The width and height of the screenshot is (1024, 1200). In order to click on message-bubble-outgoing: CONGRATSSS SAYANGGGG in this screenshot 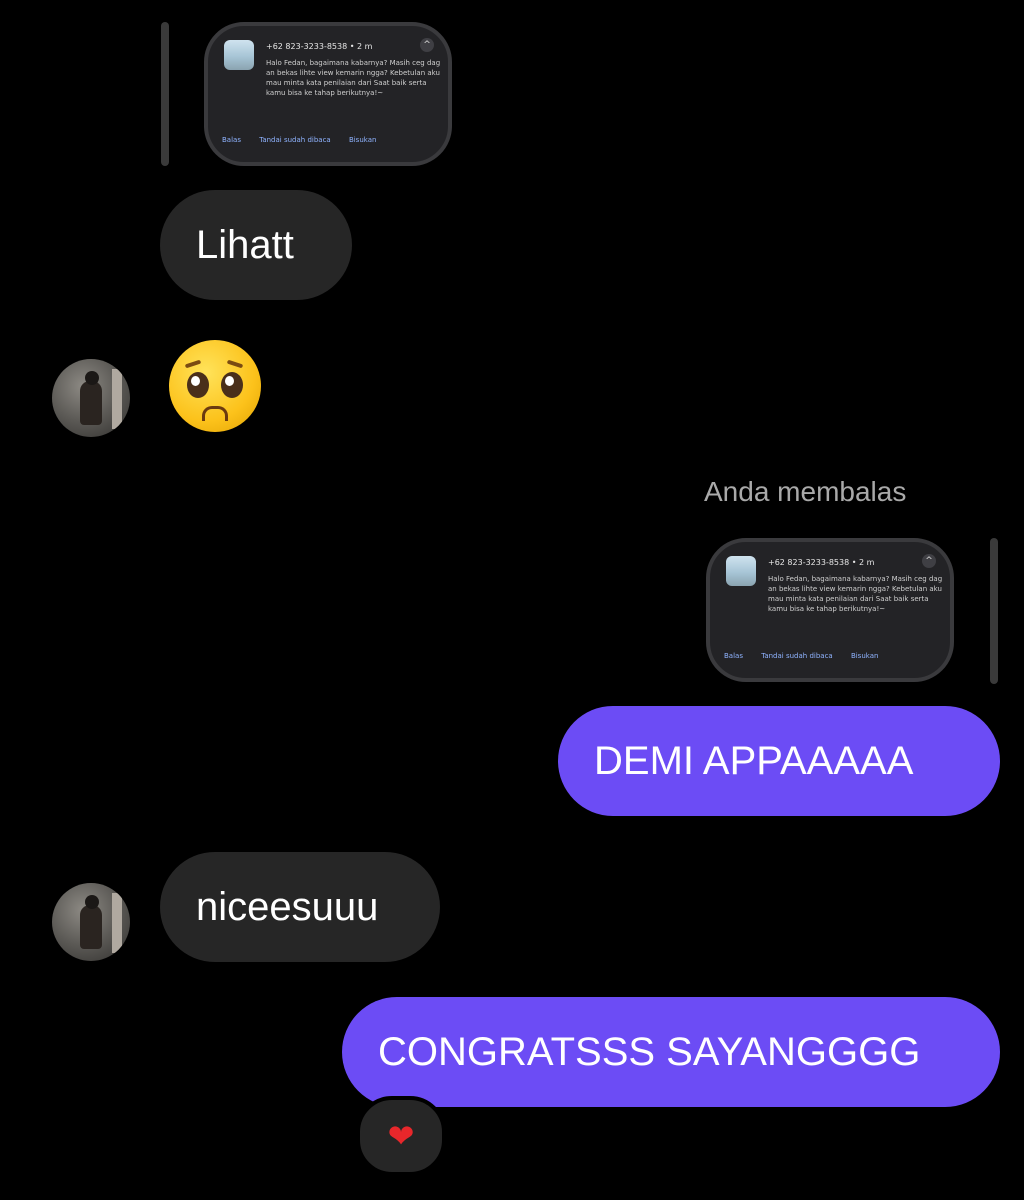, I will do `click(671, 1052)`.